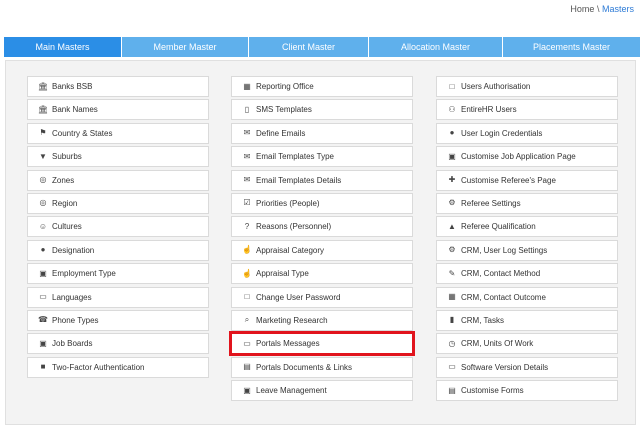 Image resolution: width=642 pixels, height=428 pixels. Describe the element at coordinates (299, 180) in the screenshot. I see `master-link-label: Email Templates Details` at that location.